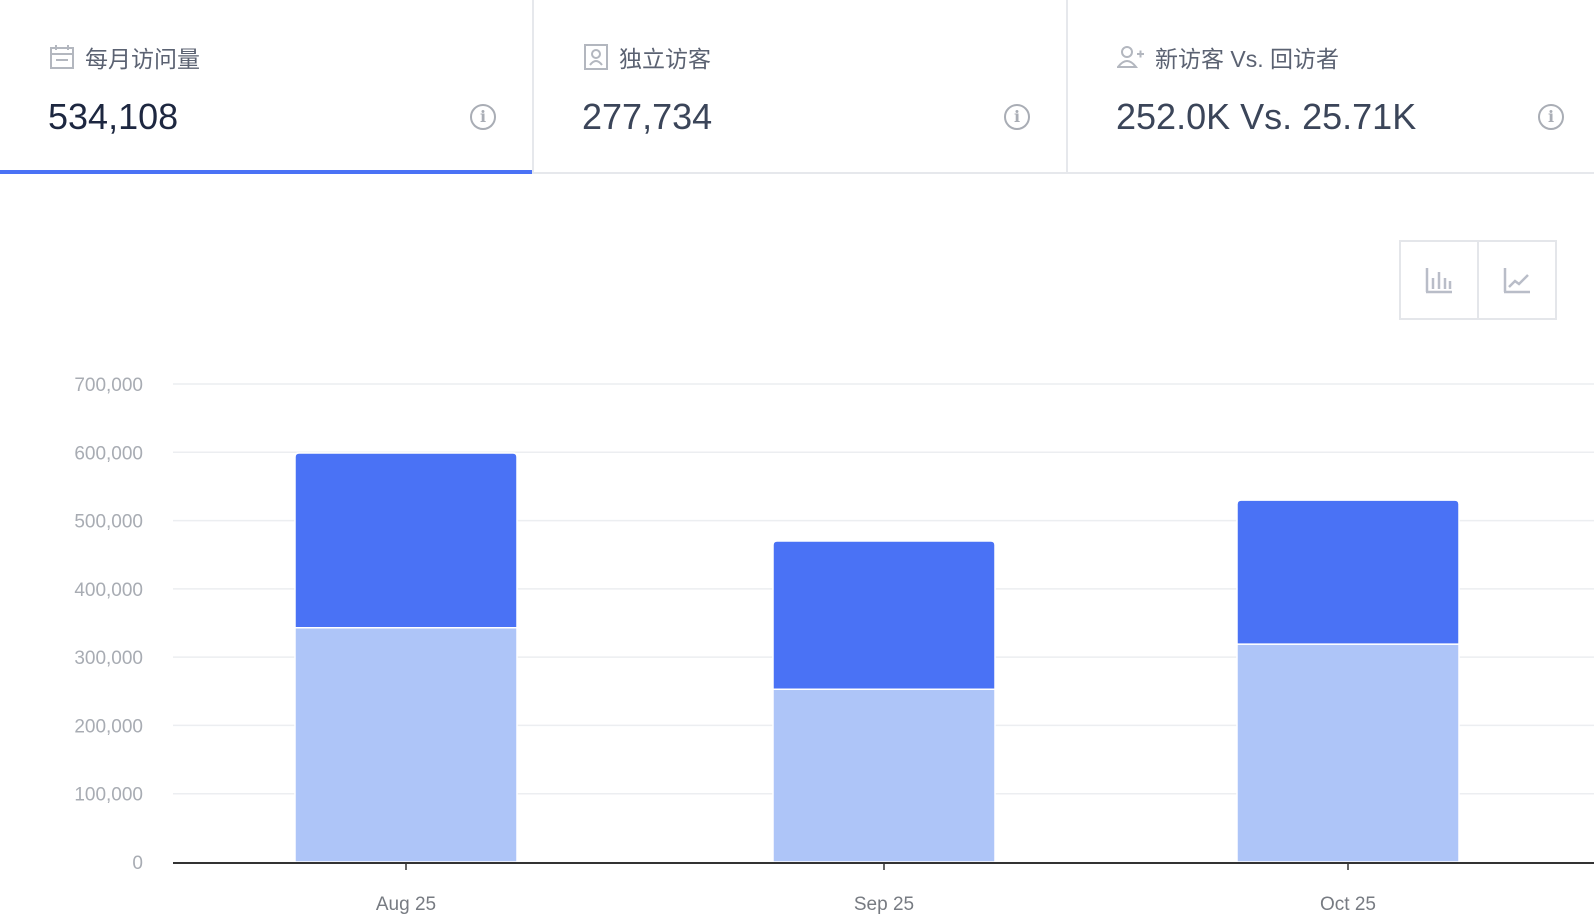  What do you see at coordinates (267, 87) in the screenshot?
I see `metric-tab-monthly-visits: 每月访问量 534,108 i` at bounding box center [267, 87].